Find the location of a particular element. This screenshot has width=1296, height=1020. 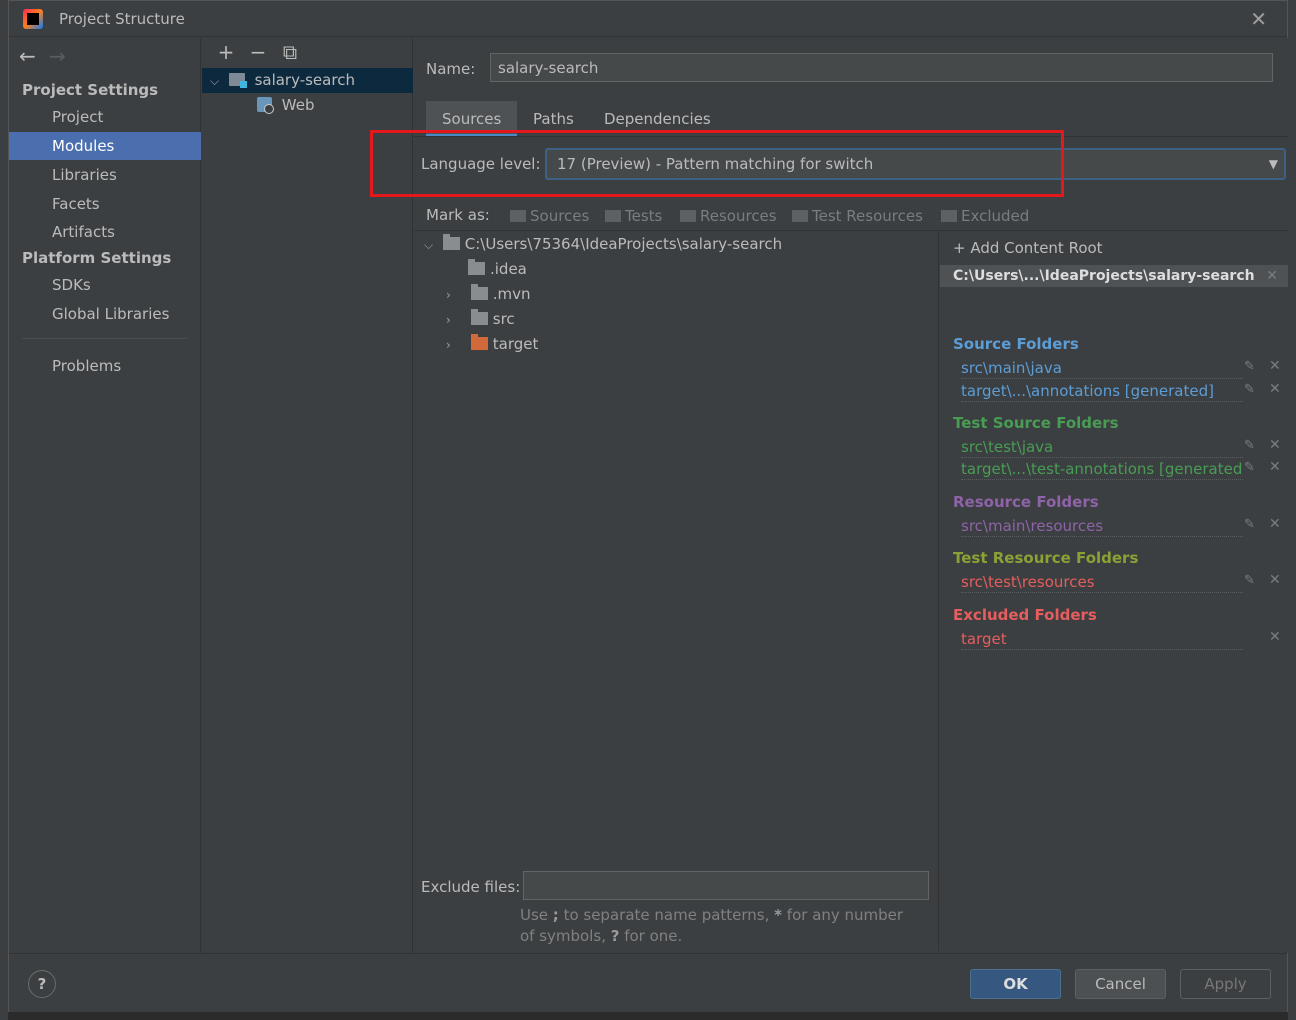

remove-icon: − is located at coordinates (258, 52).